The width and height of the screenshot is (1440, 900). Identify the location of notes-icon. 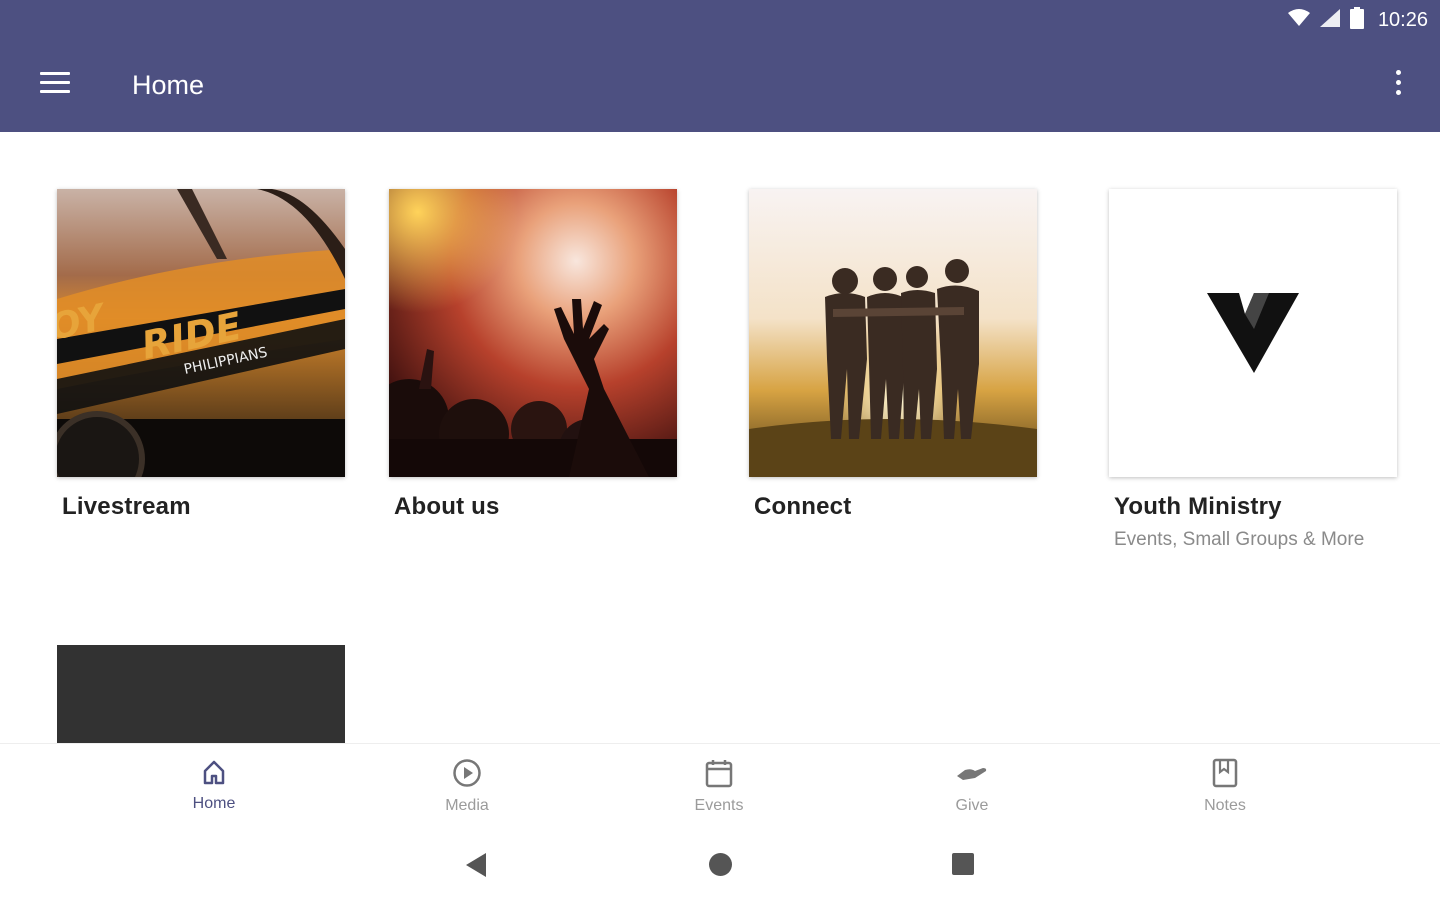
(1225, 775).